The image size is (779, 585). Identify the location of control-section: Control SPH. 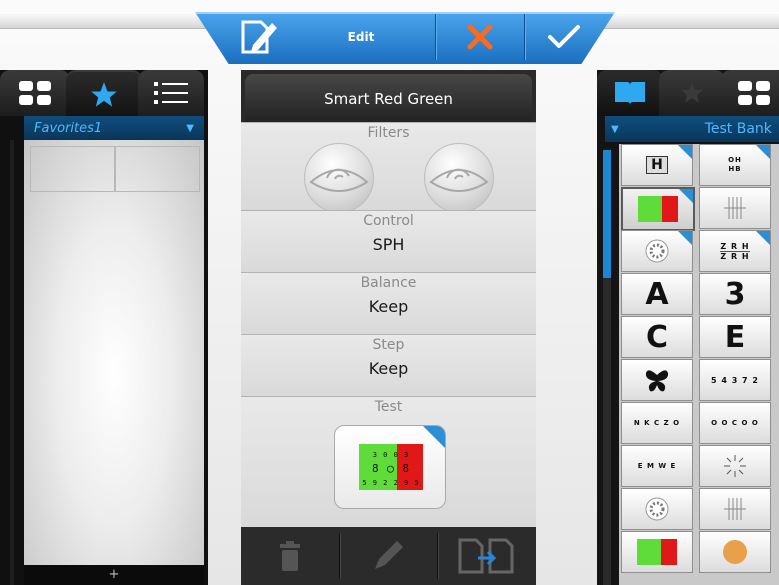
(388, 241).